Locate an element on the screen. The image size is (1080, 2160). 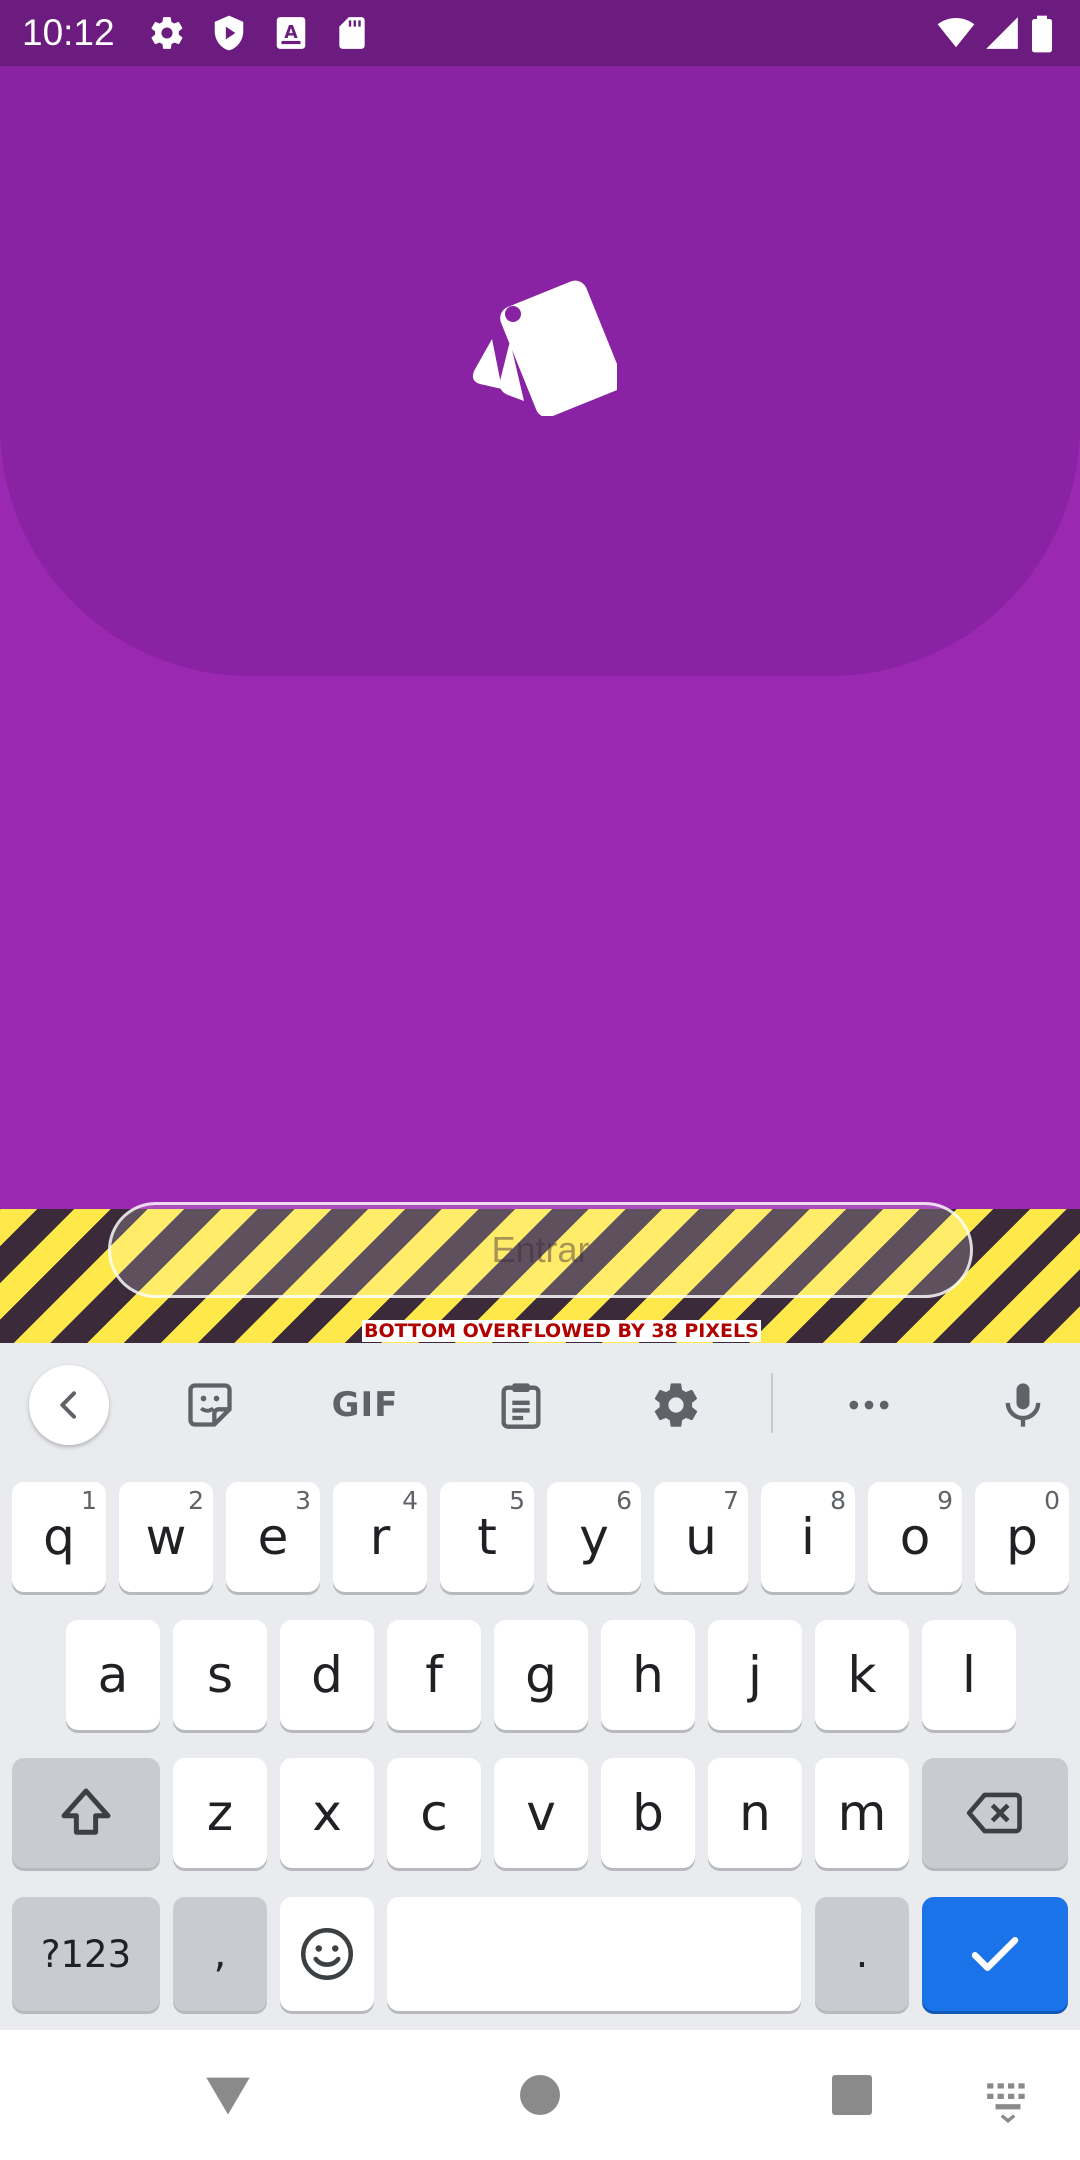
key-t: t5 is located at coordinates (487, 1537).